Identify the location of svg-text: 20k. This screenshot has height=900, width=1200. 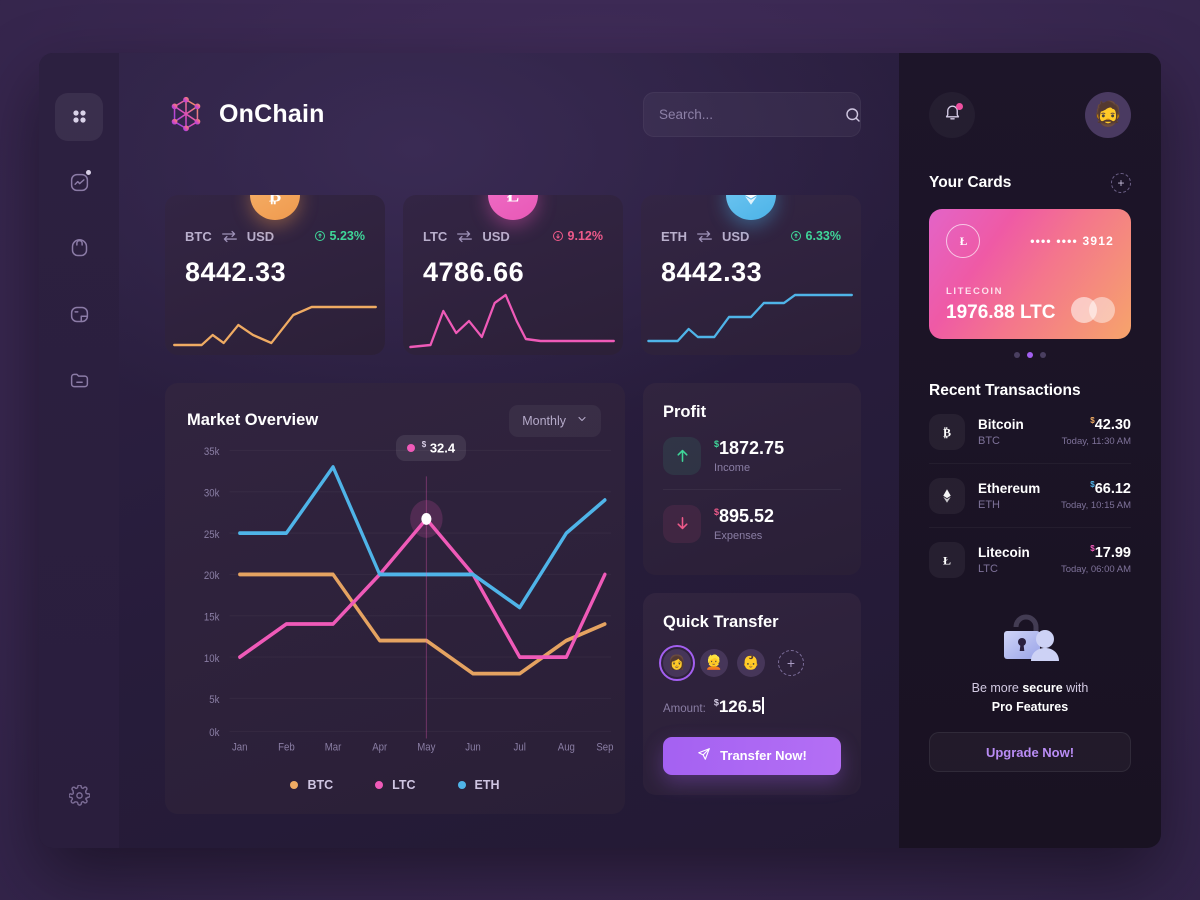
(212, 576).